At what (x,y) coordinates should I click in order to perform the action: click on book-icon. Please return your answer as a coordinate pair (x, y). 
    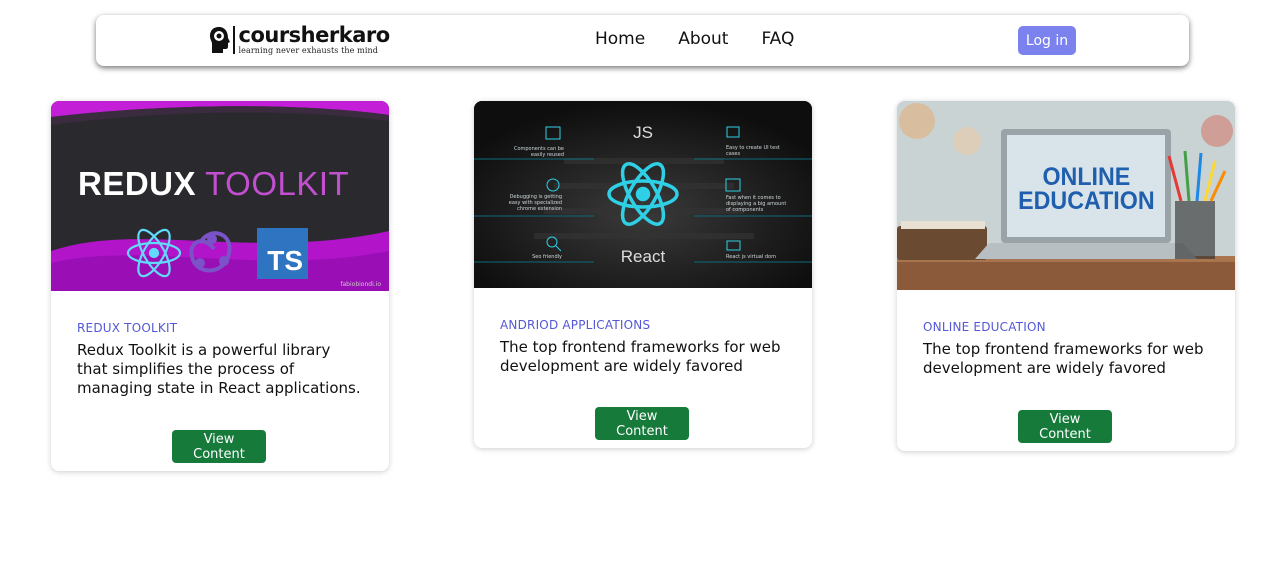
    Looking at the image, I should click on (942, 243).